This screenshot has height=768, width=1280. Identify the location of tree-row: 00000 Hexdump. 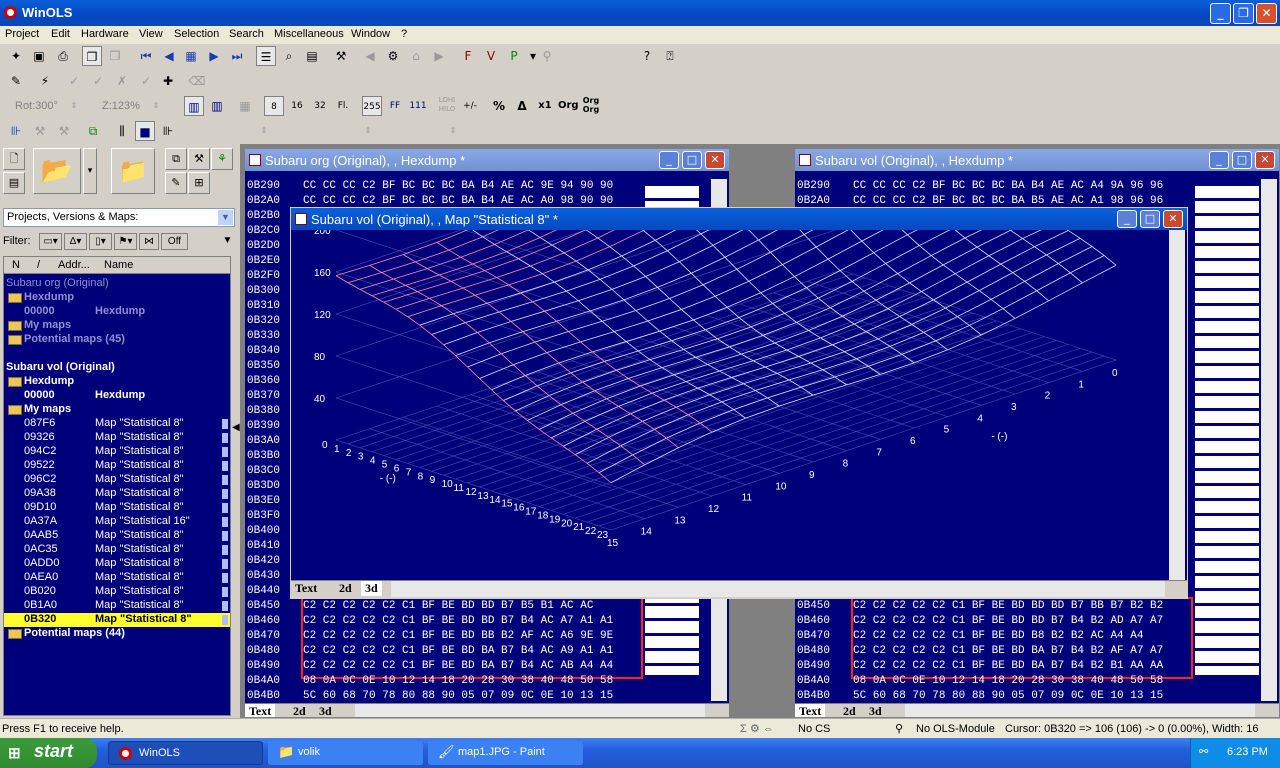
(117, 312).